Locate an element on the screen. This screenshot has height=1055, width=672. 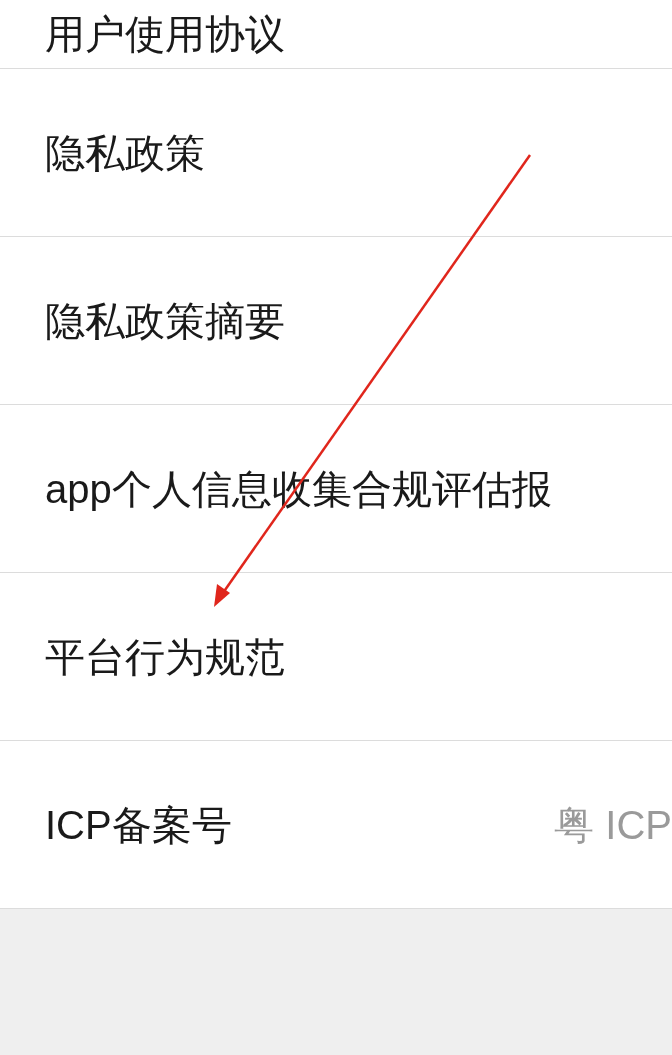
settings-item-label: ICP备案号 is located at coordinates (138, 824).